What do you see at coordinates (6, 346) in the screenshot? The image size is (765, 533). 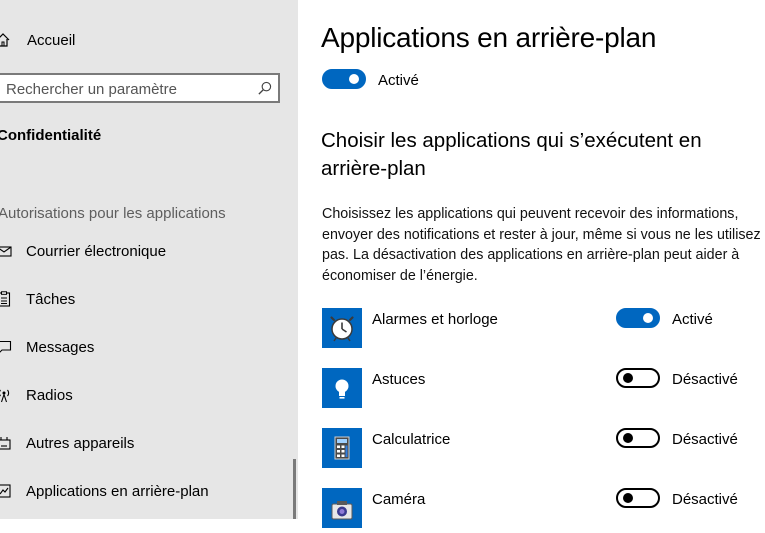 I see `message-icon` at bounding box center [6, 346].